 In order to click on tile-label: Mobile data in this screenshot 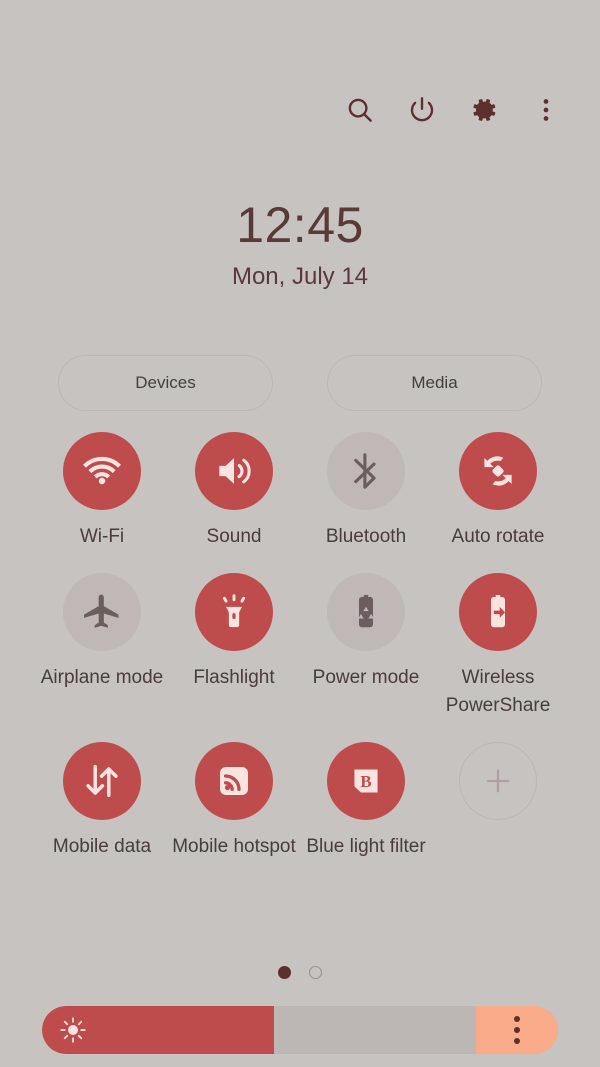, I will do `click(102, 846)`.